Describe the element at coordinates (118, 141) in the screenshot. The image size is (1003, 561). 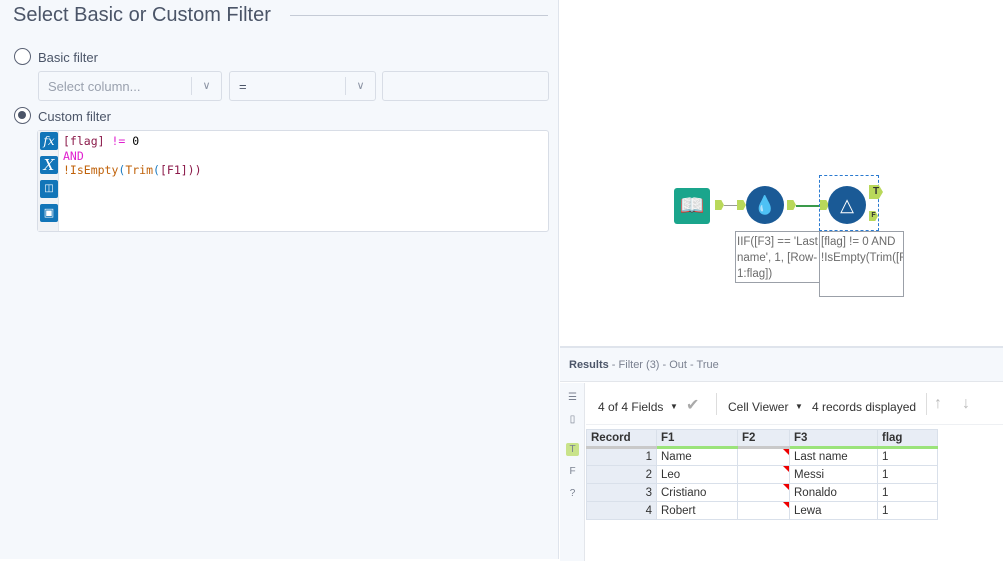
I see `code-operator: !=` at that location.